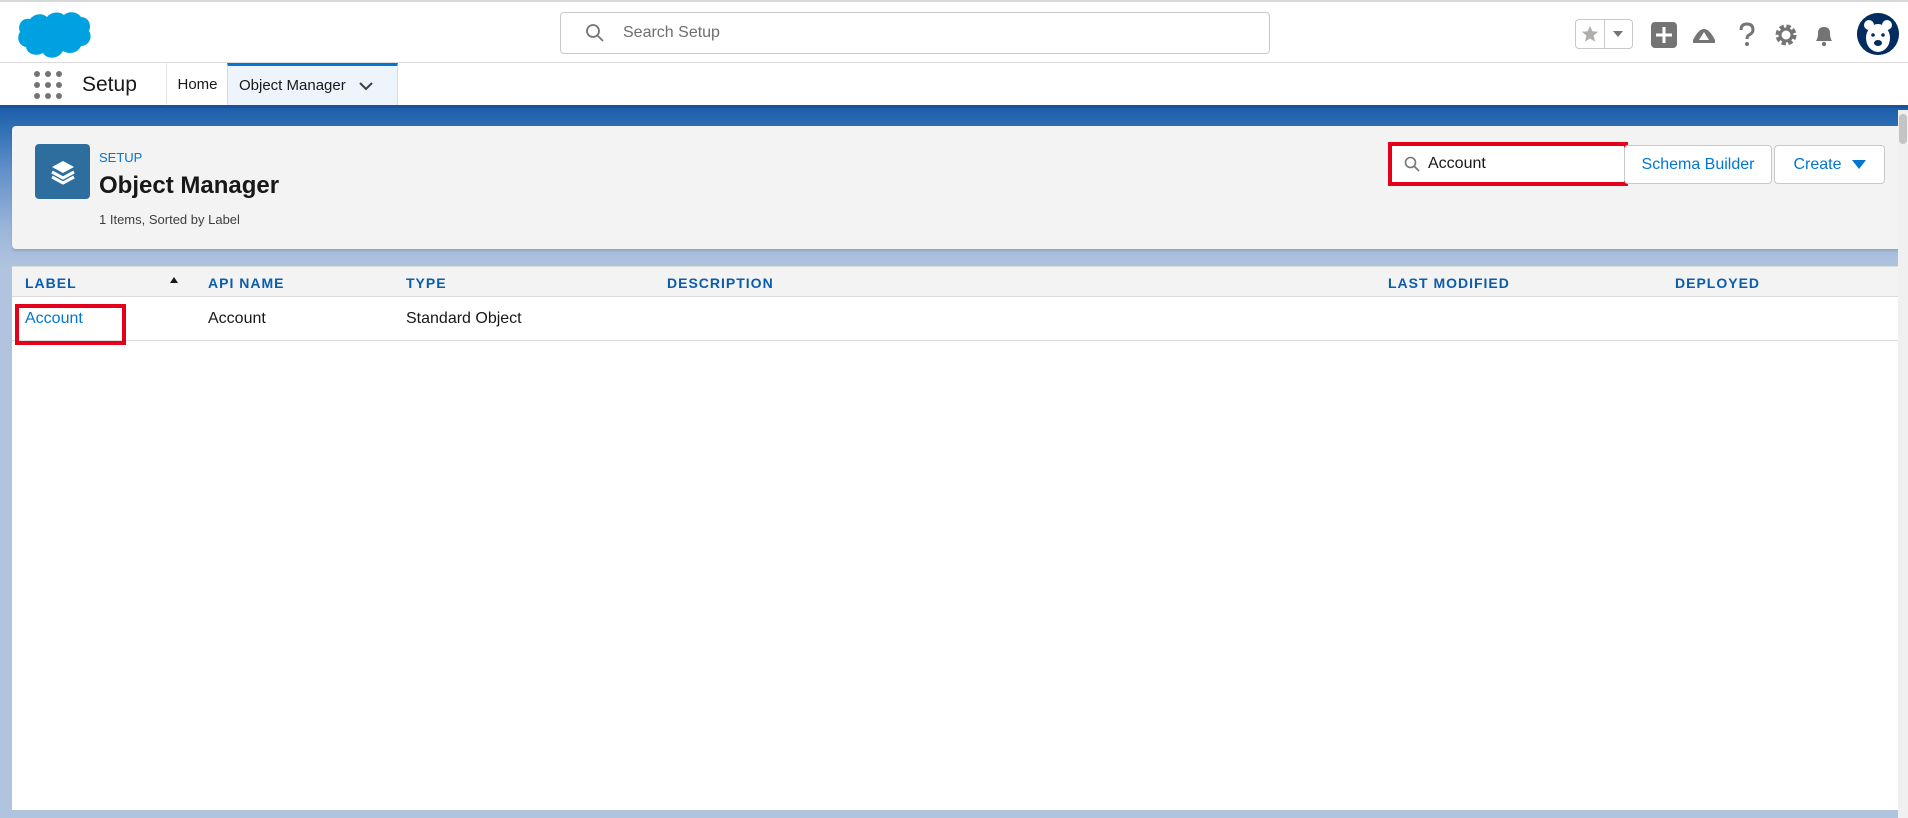  I want to click on scrollbar-thumb, so click(1903, 129).